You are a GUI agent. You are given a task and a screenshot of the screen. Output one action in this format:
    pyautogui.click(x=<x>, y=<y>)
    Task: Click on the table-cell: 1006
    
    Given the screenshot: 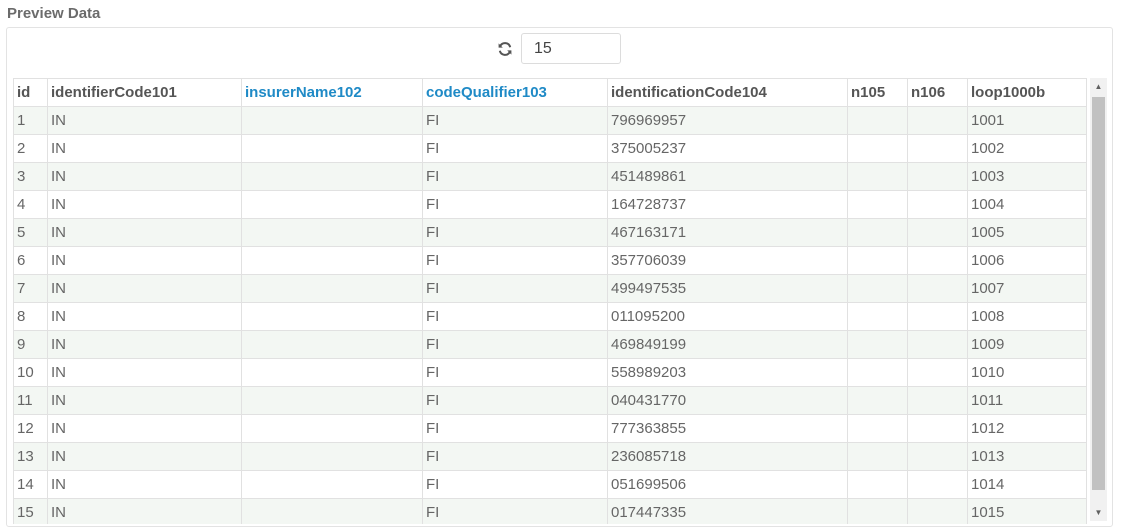 What is the action you would take?
    pyautogui.click(x=1027, y=260)
    